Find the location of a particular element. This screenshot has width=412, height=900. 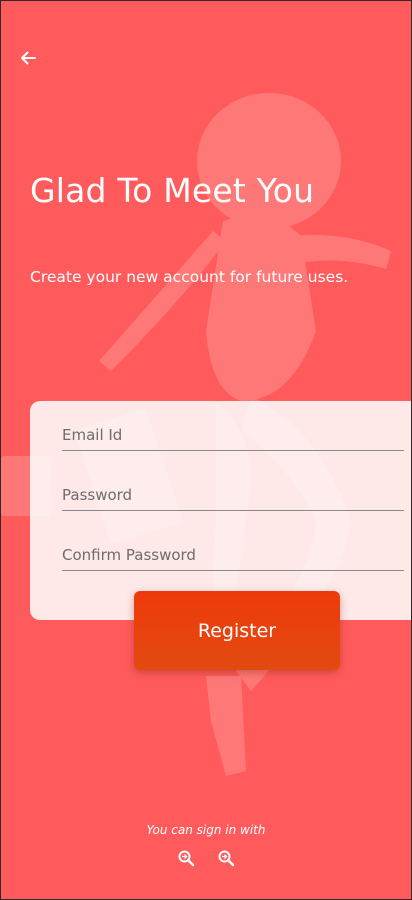

google-search-icon is located at coordinates (186, 858).